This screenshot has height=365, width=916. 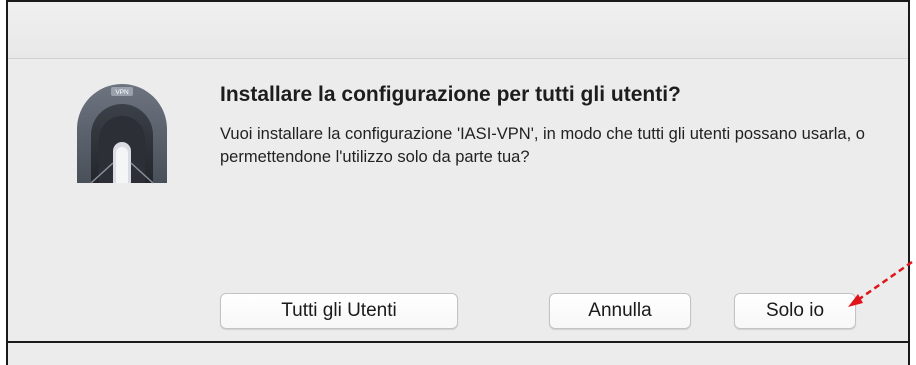 What do you see at coordinates (122, 92) in the screenshot?
I see `vpn-badge-label: VPN` at bounding box center [122, 92].